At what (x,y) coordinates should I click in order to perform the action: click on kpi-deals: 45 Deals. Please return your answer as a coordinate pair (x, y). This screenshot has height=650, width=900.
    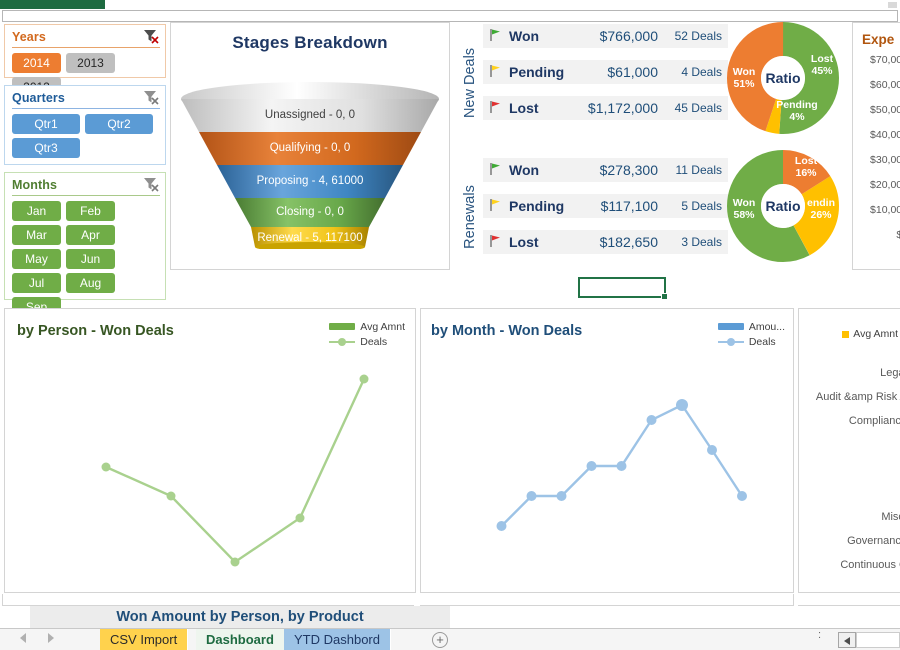
    Looking at the image, I should click on (698, 108).